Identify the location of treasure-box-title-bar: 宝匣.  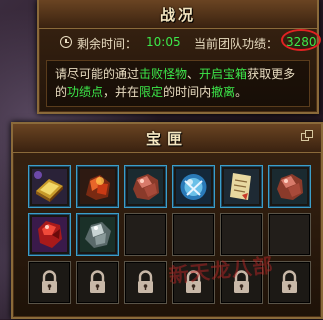
(167, 138).